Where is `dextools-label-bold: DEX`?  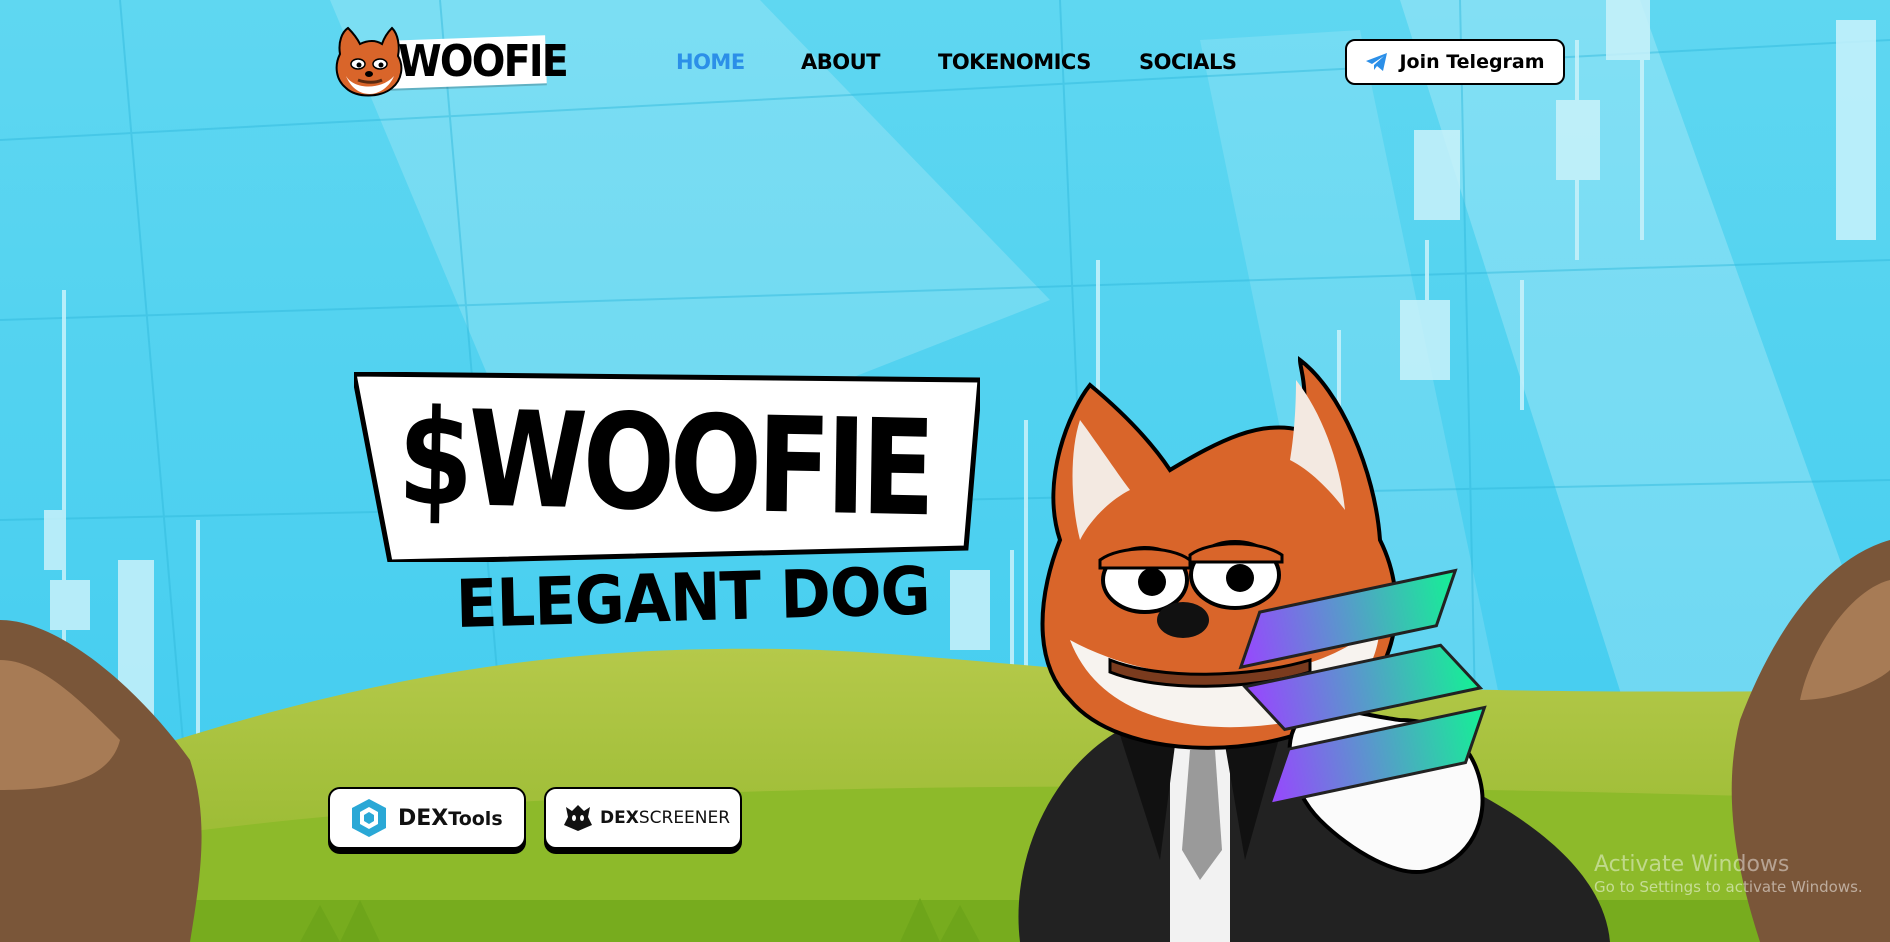 dextools-label-bold: DEX is located at coordinates (423, 818).